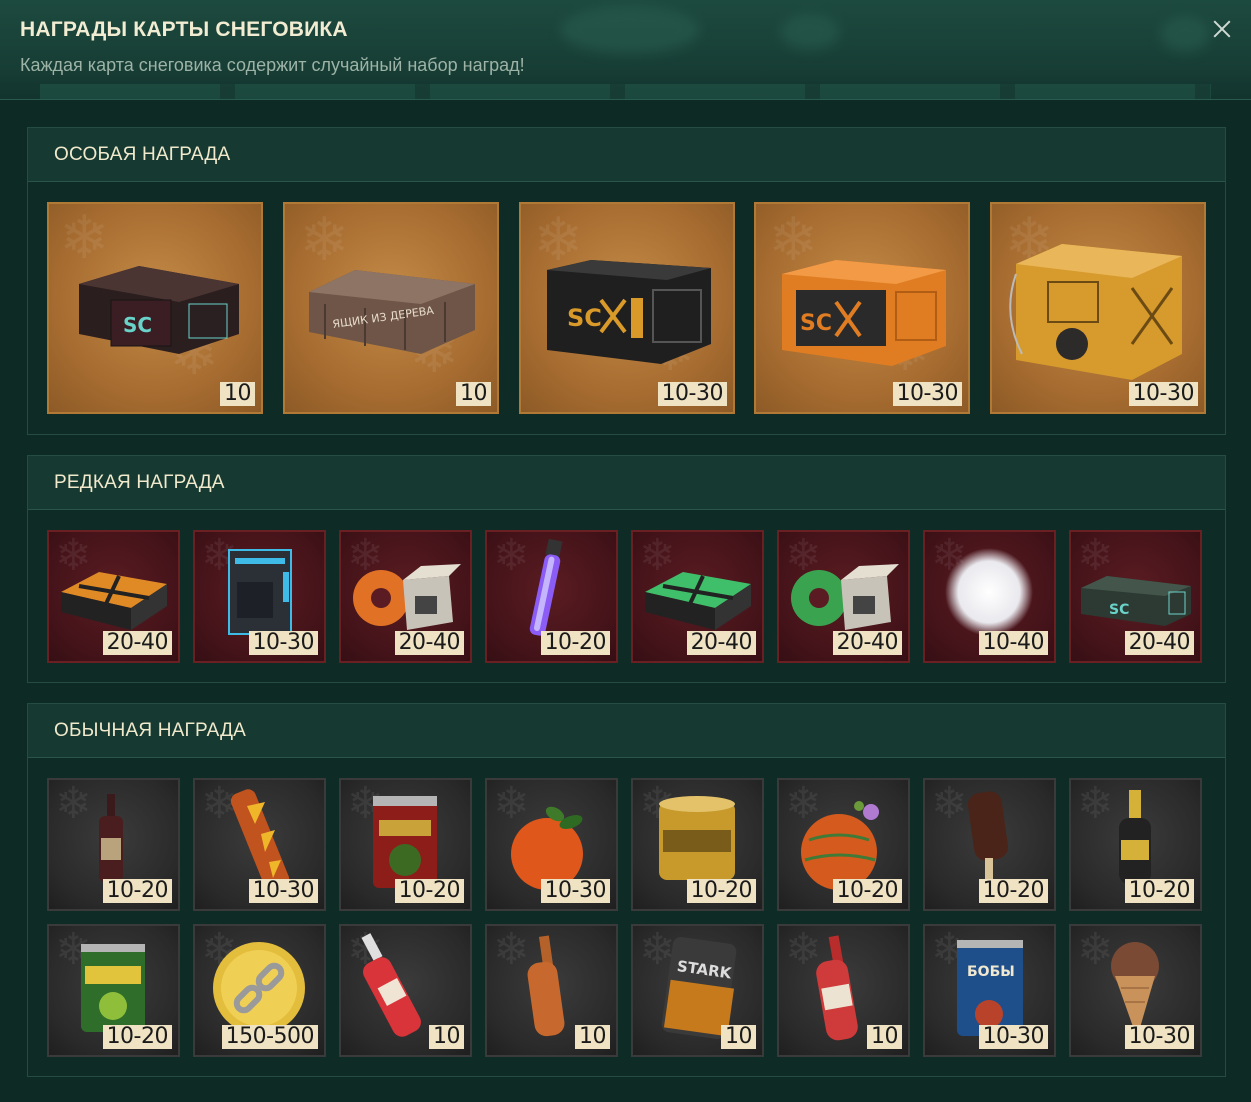  Describe the element at coordinates (989, 596) in the screenshot. I see `reward-tile: ❄ 10-40` at that location.